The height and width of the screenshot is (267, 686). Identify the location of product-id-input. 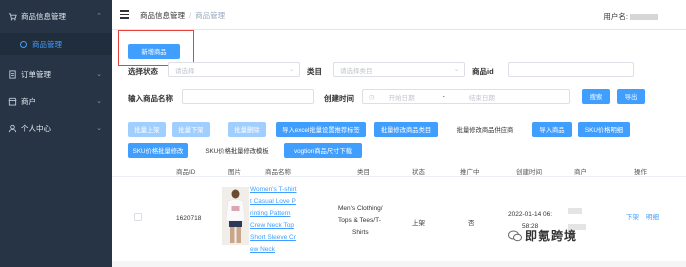
(571, 69).